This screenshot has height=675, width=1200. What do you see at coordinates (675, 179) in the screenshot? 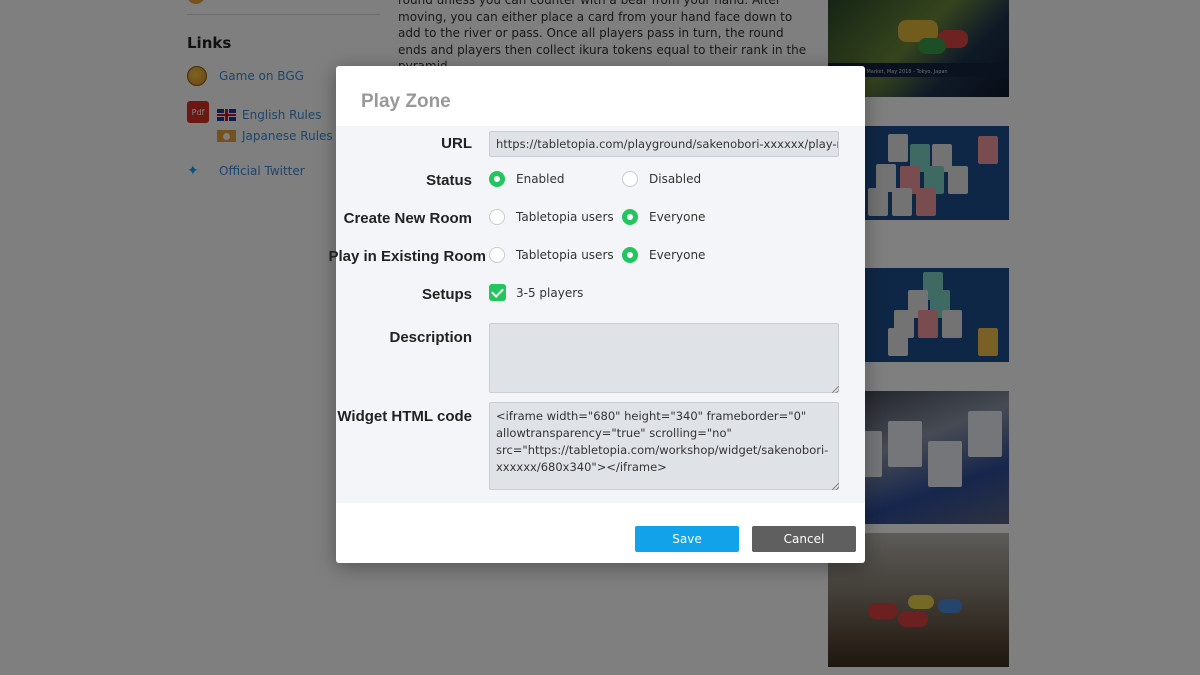
I see `radio-label: Disabled` at bounding box center [675, 179].